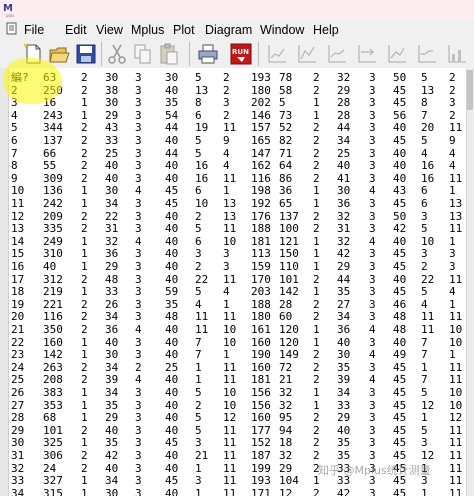 This screenshot has width=474, height=496. What do you see at coordinates (470, 90) in the screenshot?
I see `scrollbar-thumb` at bounding box center [470, 90].